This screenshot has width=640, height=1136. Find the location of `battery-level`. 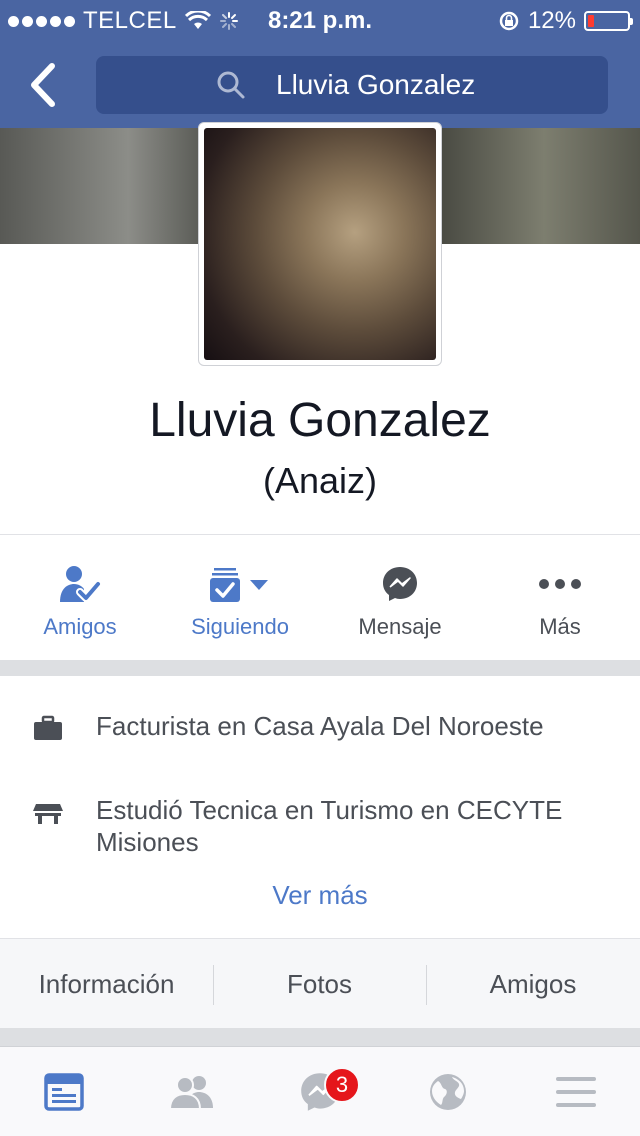

battery-level is located at coordinates (591, 21).